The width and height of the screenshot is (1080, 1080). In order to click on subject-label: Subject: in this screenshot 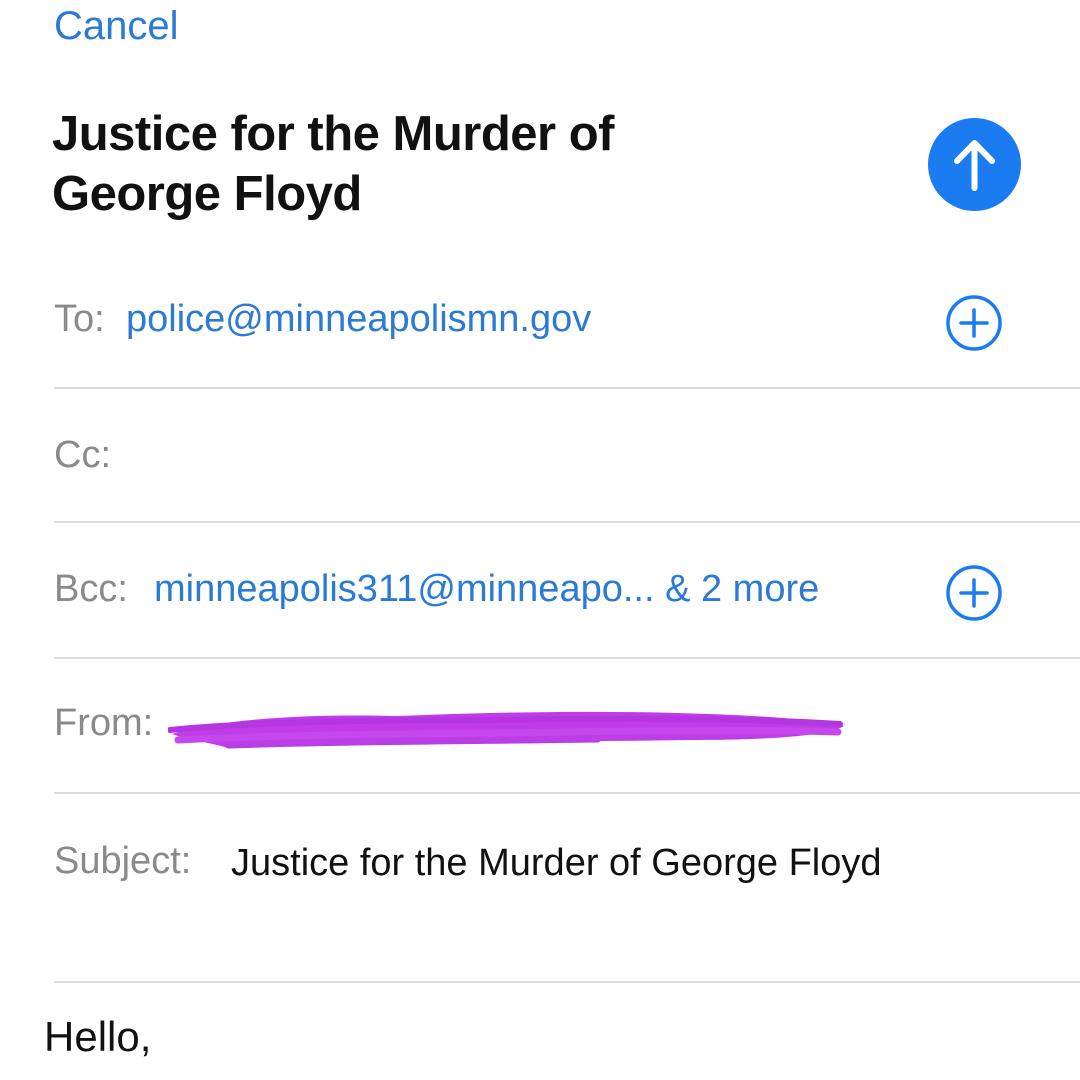, I will do `click(123, 861)`.